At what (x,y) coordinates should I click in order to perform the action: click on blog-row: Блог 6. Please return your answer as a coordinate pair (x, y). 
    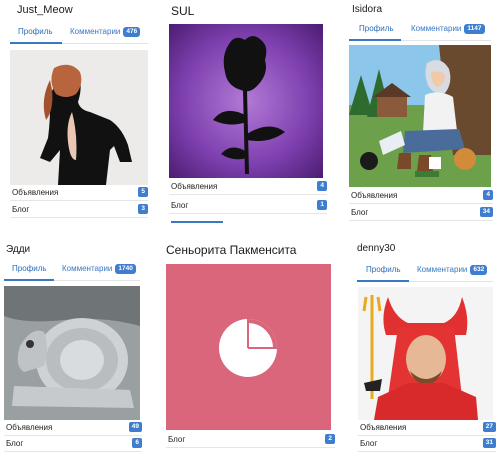
    Looking at the image, I should click on (73, 444).